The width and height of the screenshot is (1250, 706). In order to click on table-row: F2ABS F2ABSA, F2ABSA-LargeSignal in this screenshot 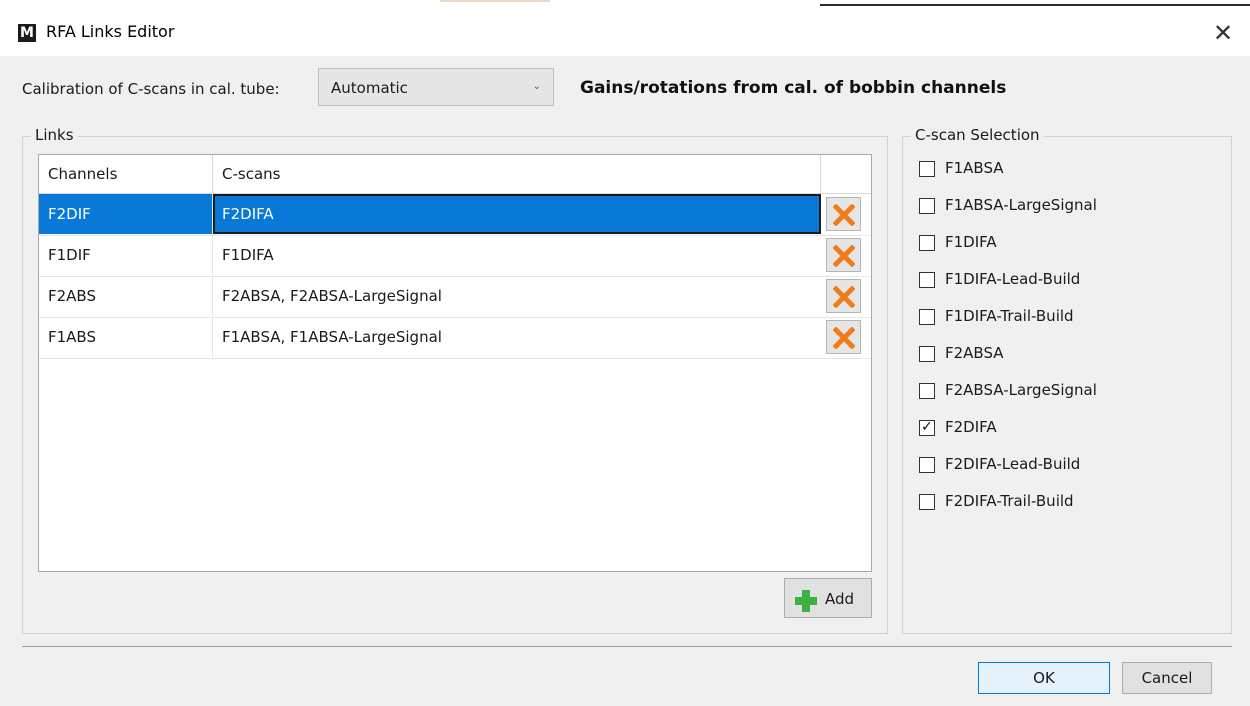, I will do `click(455, 297)`.